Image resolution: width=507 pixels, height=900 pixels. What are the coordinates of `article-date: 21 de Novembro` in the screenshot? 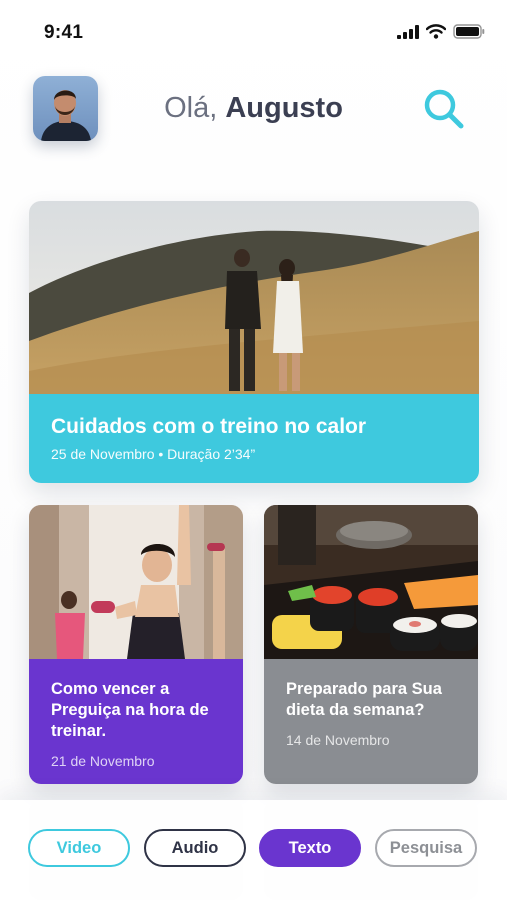 It's located at (103, 761).